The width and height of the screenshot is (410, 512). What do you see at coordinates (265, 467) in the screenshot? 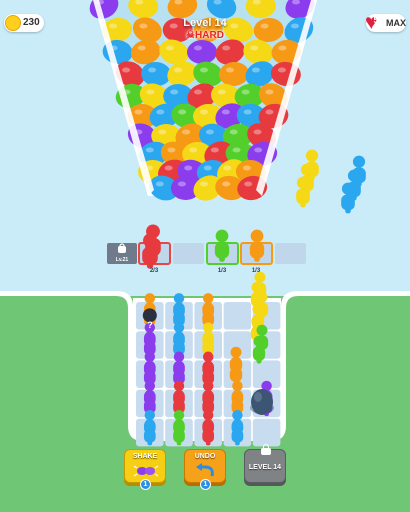
I see `level-button-label: LEVEL 14` at bounding box center [265, 467].